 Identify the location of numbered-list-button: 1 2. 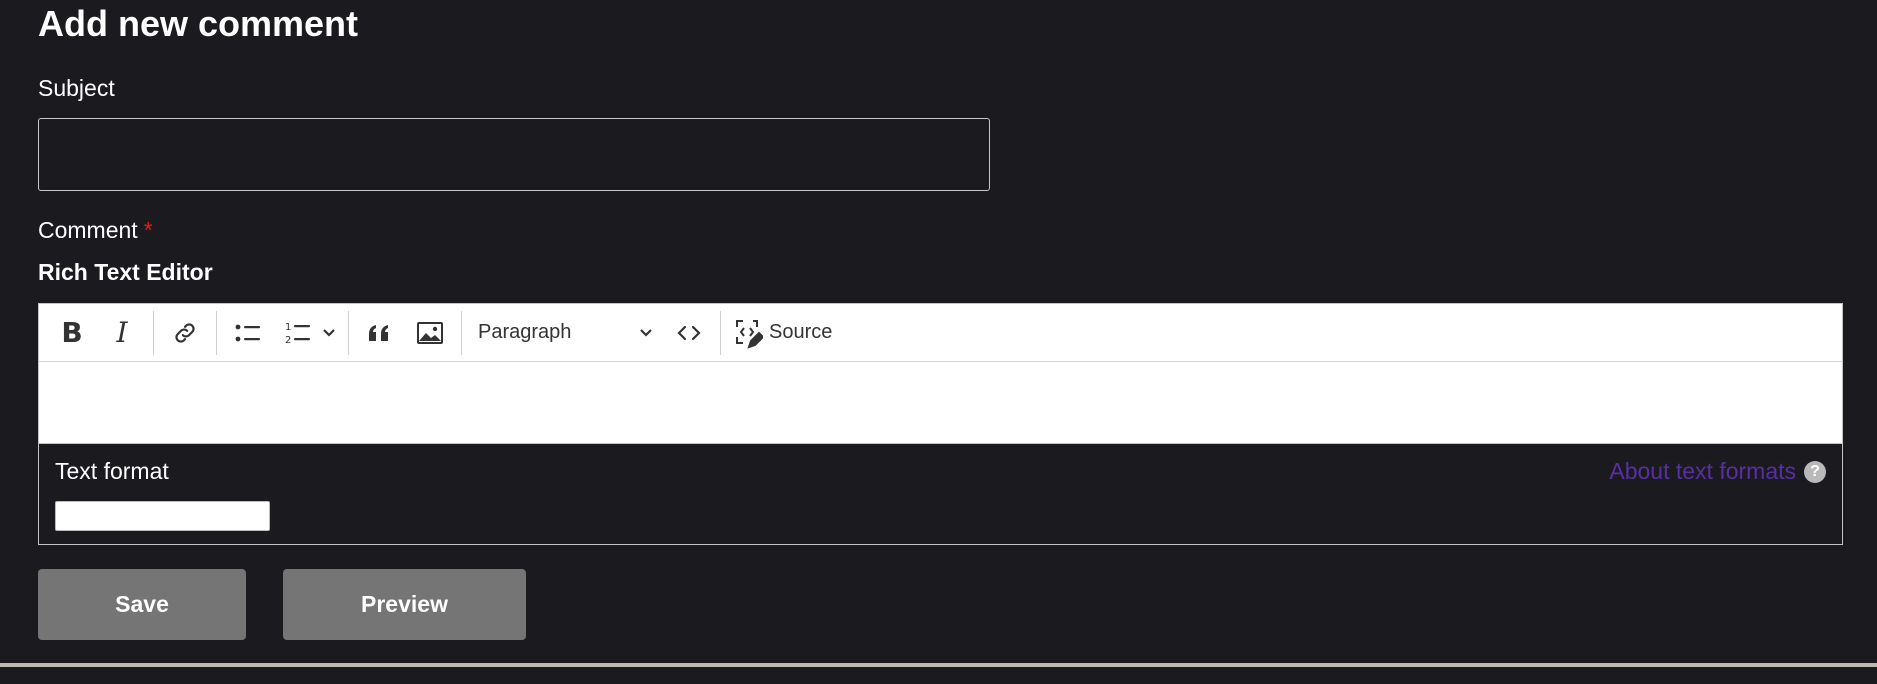
(298, 333).